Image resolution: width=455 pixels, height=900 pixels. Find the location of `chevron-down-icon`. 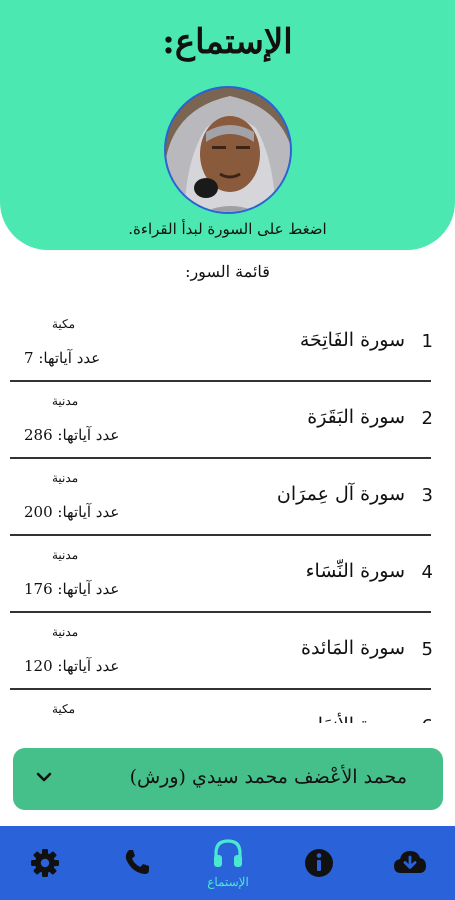

chevron-down-icon is located at coordinates (44, 777).